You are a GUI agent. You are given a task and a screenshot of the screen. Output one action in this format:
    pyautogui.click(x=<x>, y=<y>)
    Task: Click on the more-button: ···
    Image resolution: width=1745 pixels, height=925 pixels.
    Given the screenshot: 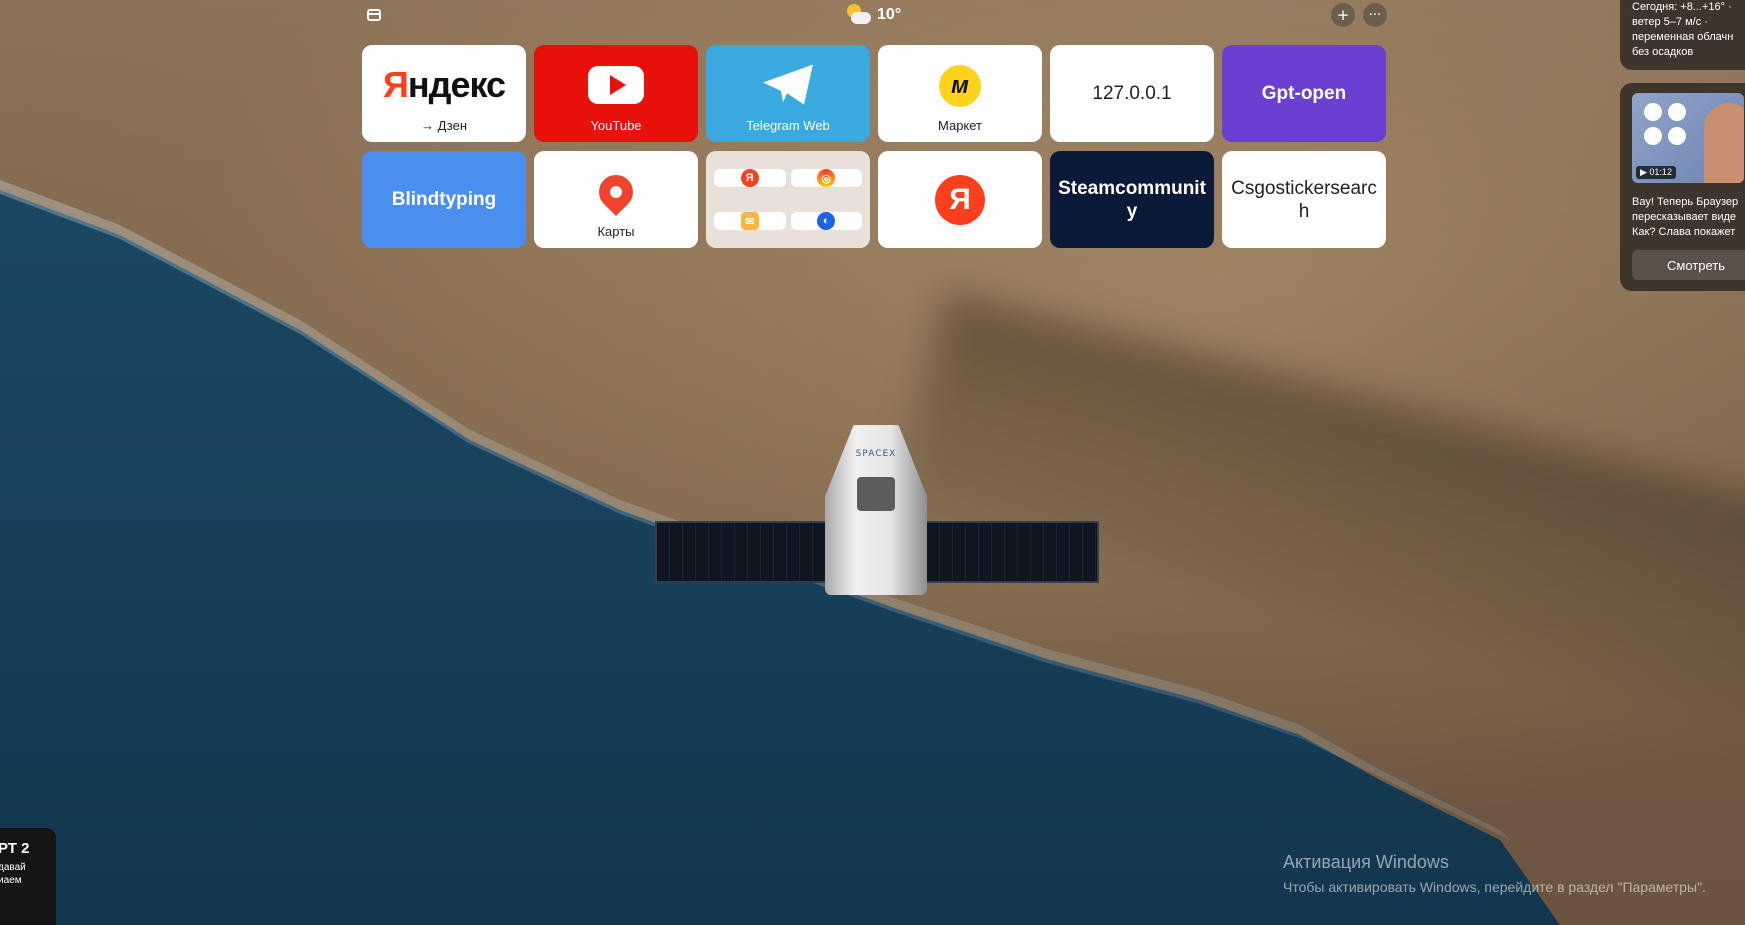 What is the action you would take?
    pyautogui.click(x=1375, y=15)
    